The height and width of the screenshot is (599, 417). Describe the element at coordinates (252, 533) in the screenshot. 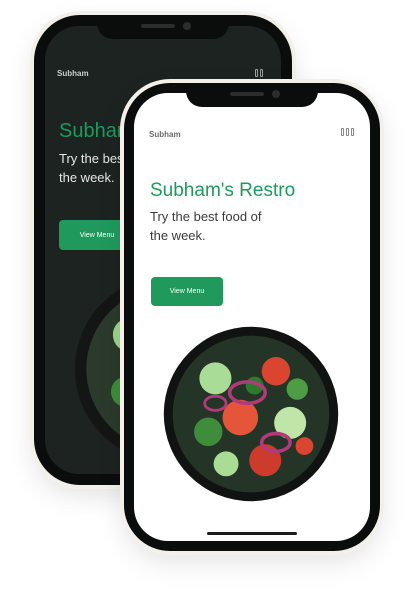

I see `home-indicator` at that location.